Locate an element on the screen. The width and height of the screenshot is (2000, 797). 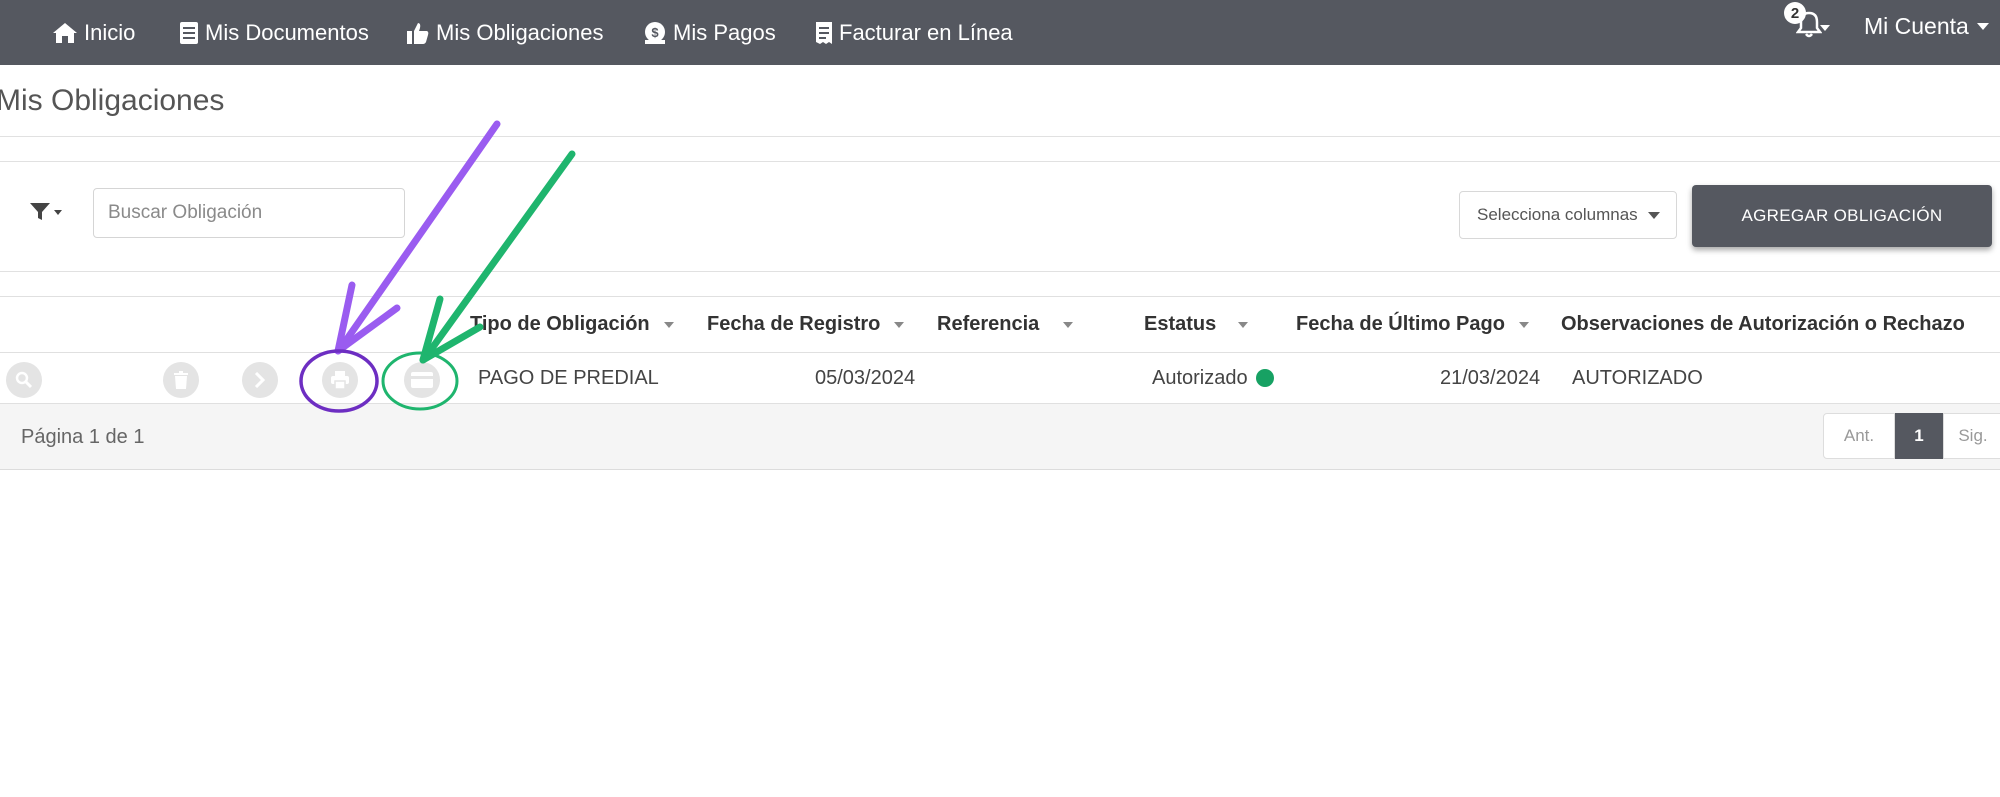
column-header-label: Fecha de Último Pago is located at coordinates (1400, 324).